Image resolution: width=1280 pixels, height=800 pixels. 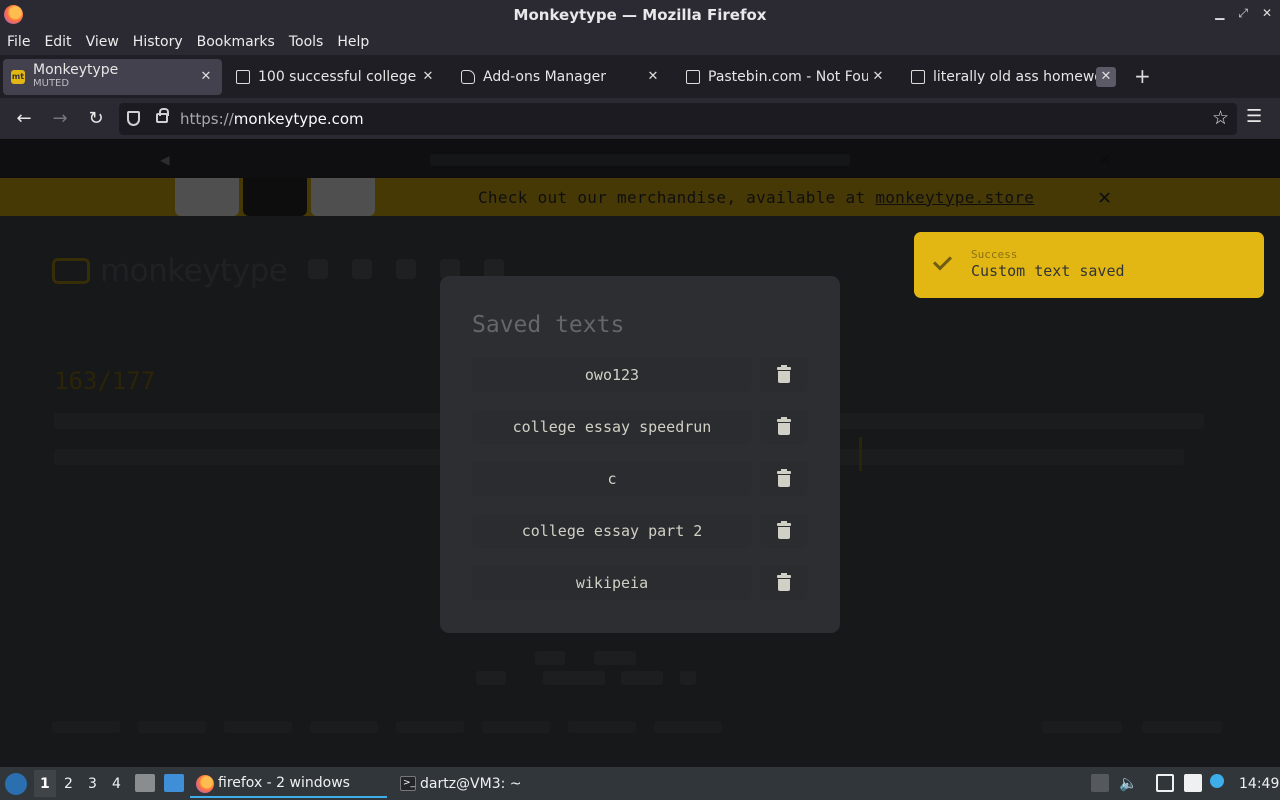 What do you see at coordinates (174, 783) in the screenshot?
I see `desktop-icon` at bounding box center [174, 783].